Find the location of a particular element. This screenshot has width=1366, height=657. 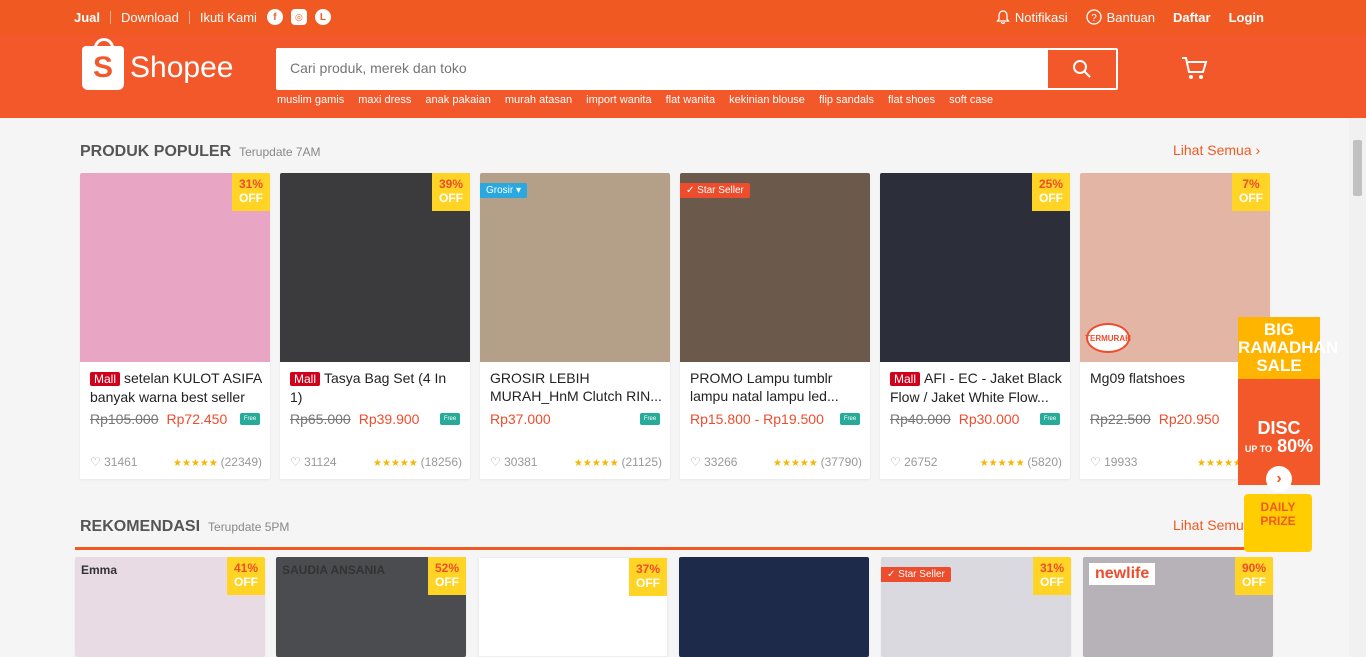

likes: ♡ 30381 is located at coordinates (513, 462).